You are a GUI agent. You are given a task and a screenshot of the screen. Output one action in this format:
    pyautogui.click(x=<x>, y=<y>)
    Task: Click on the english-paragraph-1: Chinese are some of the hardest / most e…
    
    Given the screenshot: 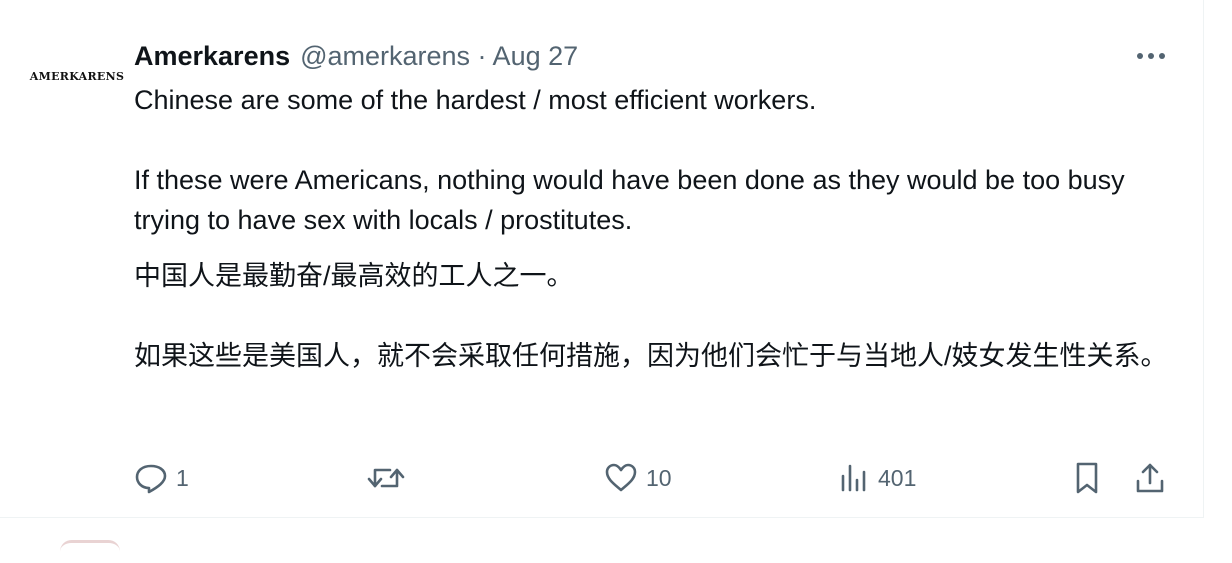 What is the action you would take?
    pyautogui.click(x=475, y=100)
    